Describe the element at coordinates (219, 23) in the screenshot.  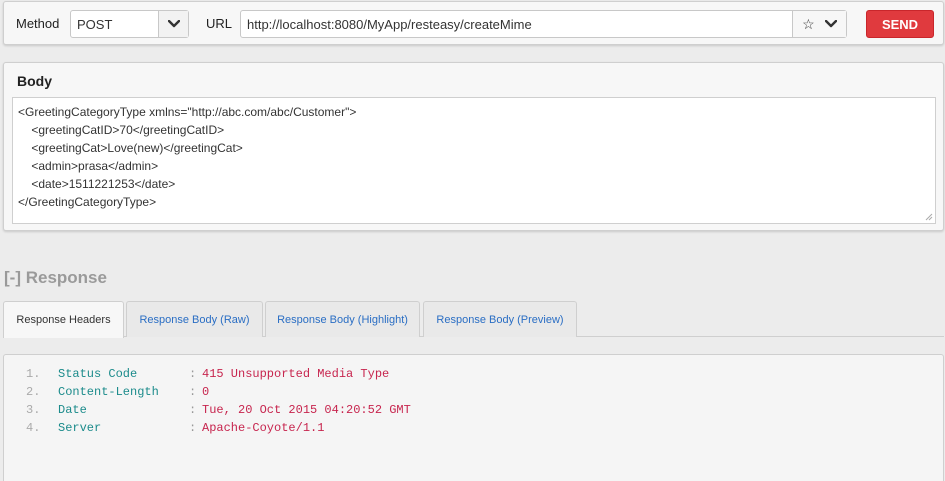
I see `url-label: URL` at that location.